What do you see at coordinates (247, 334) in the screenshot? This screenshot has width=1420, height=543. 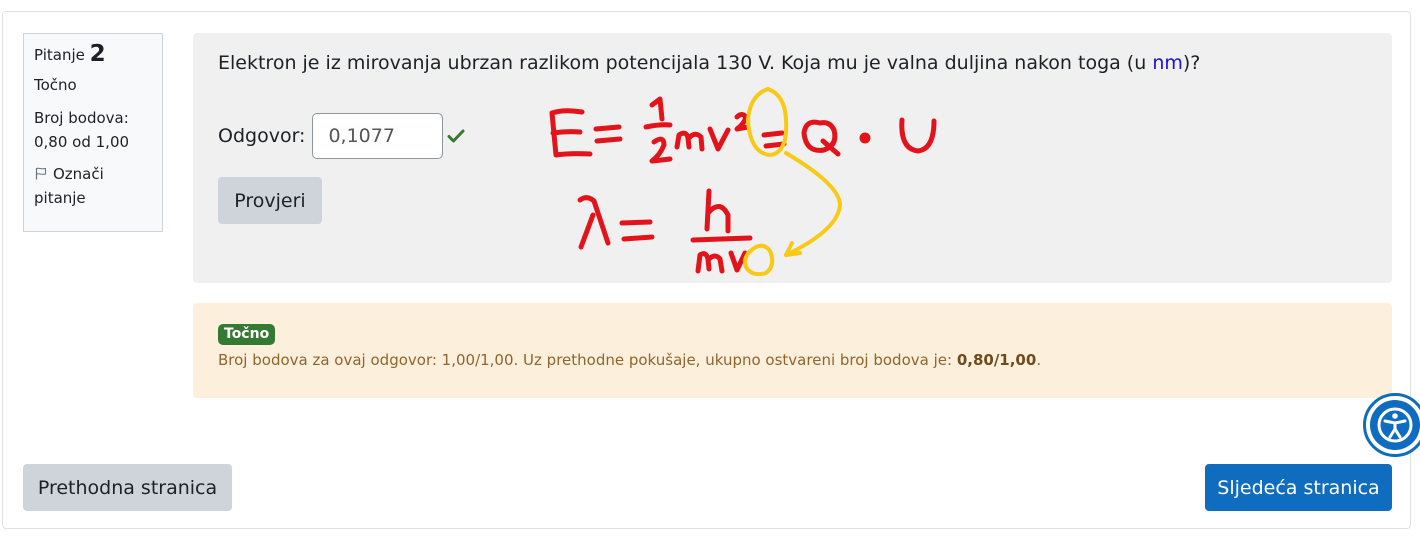 I see `correct-badge: Točno` at bounding box center [247, 334].